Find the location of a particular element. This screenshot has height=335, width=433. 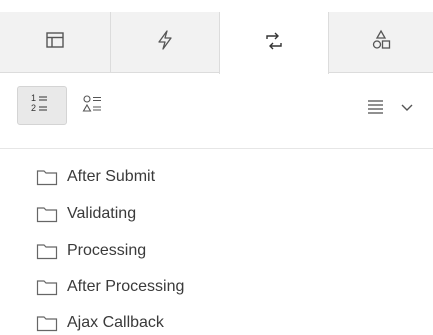

order-view-button: 12 is located at coordinates (42, 105).